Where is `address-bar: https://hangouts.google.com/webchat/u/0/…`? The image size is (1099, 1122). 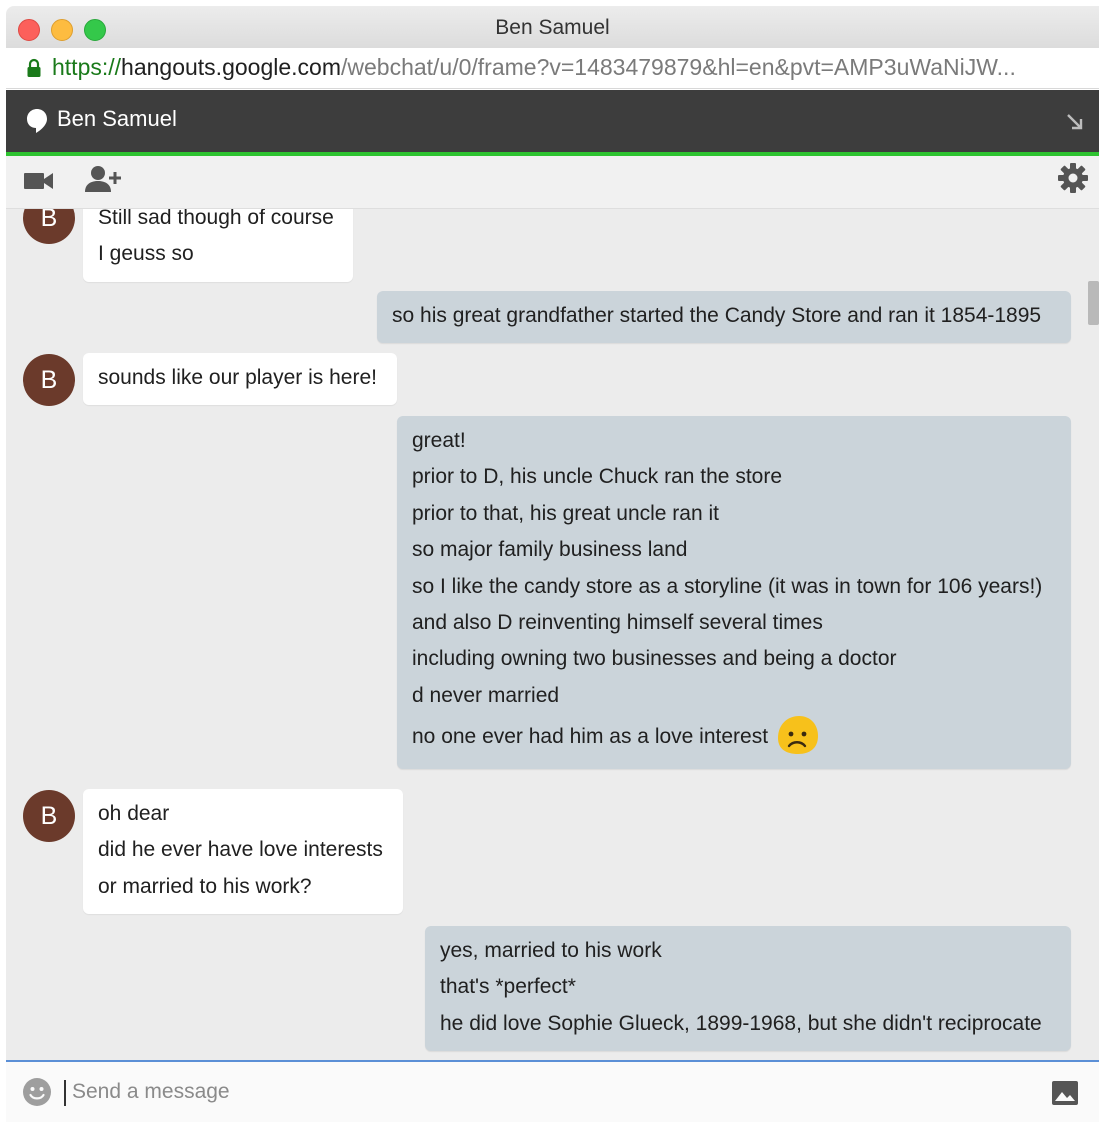 address-bar: https://hangouts.google.com/webchat/u/0/… is located at coordinates (552, 68).